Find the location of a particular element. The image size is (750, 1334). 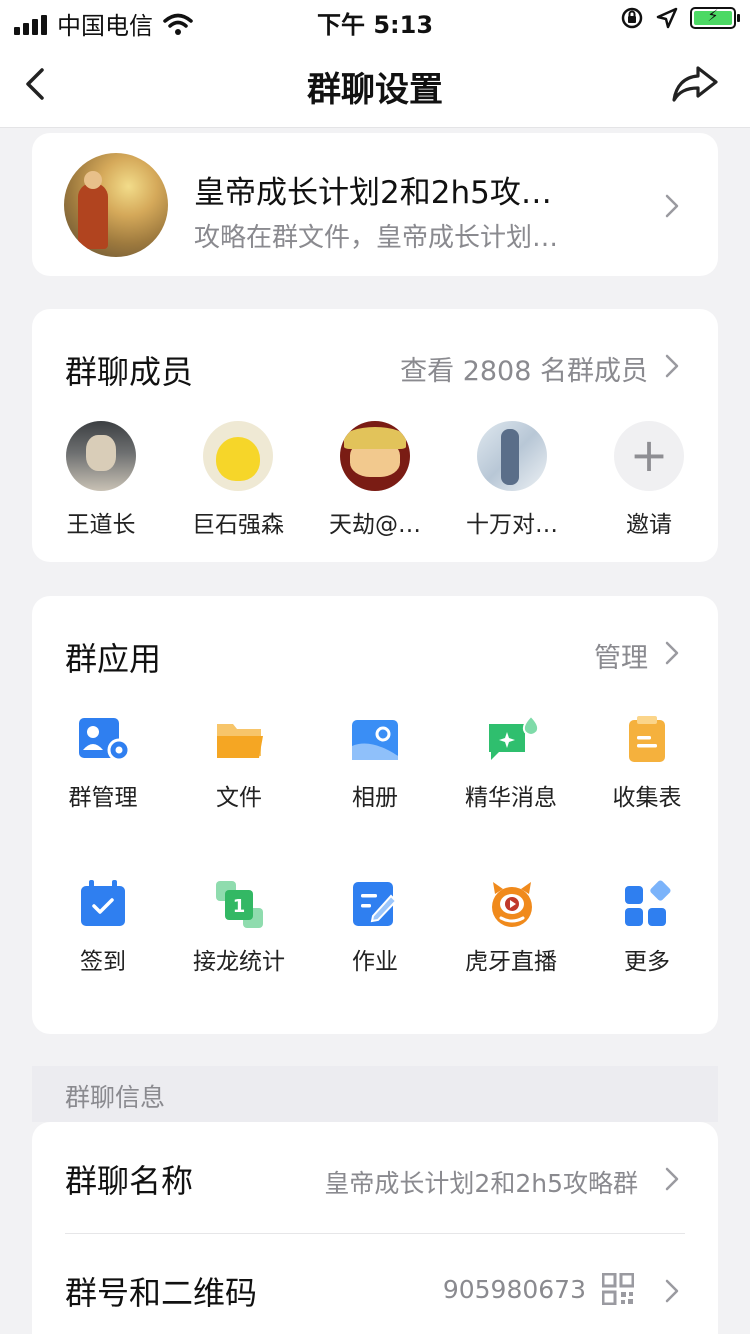

add-member-icon: + is located at coordinates (649, 456).